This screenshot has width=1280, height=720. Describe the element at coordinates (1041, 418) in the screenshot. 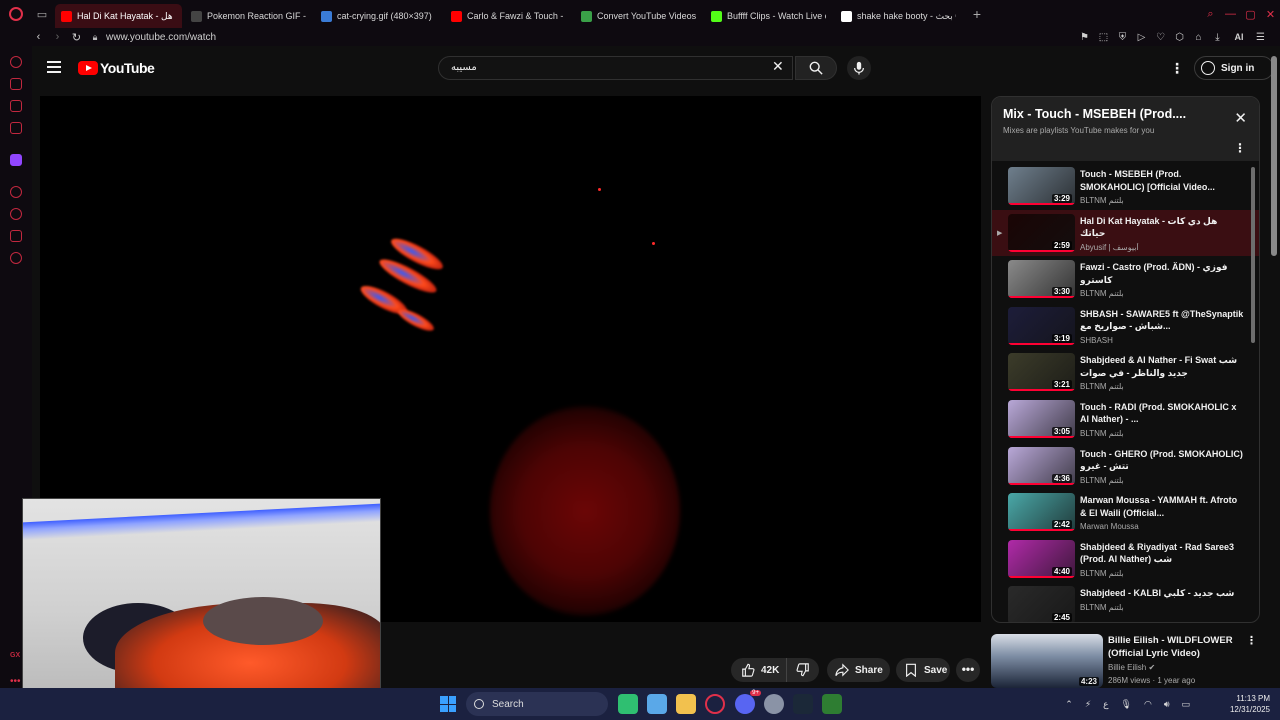

I see `playlist-thumbnail: 3:05` at that location.